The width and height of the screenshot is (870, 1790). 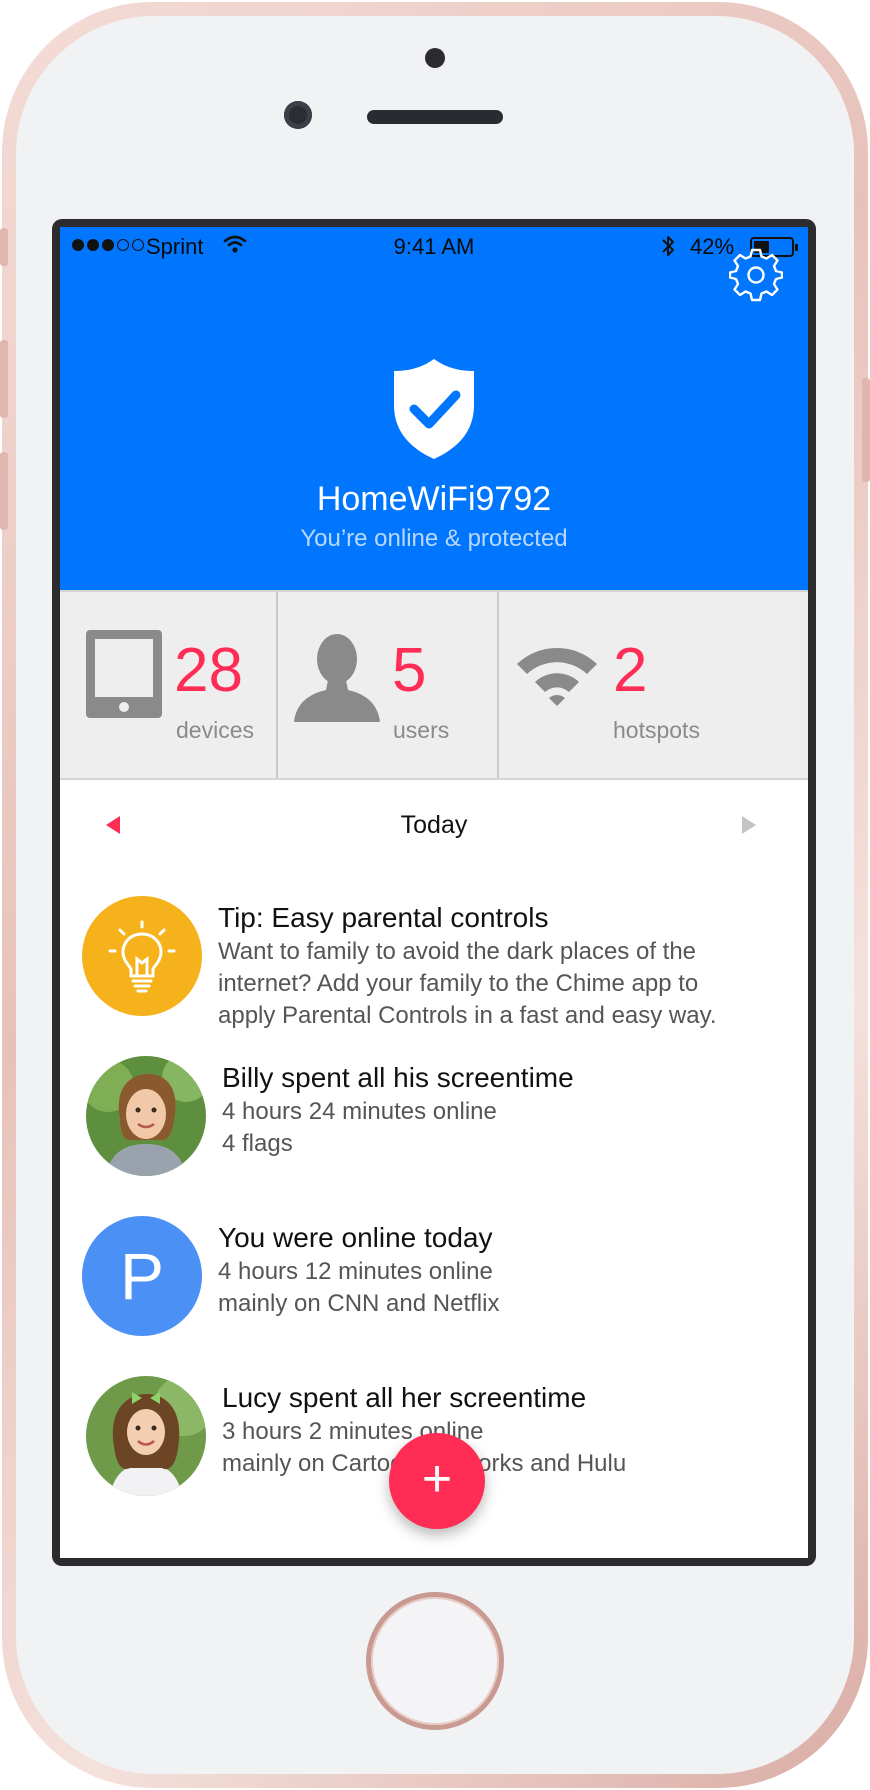 I want to click on letter-avatar: P, so click(x=142, y=1276).